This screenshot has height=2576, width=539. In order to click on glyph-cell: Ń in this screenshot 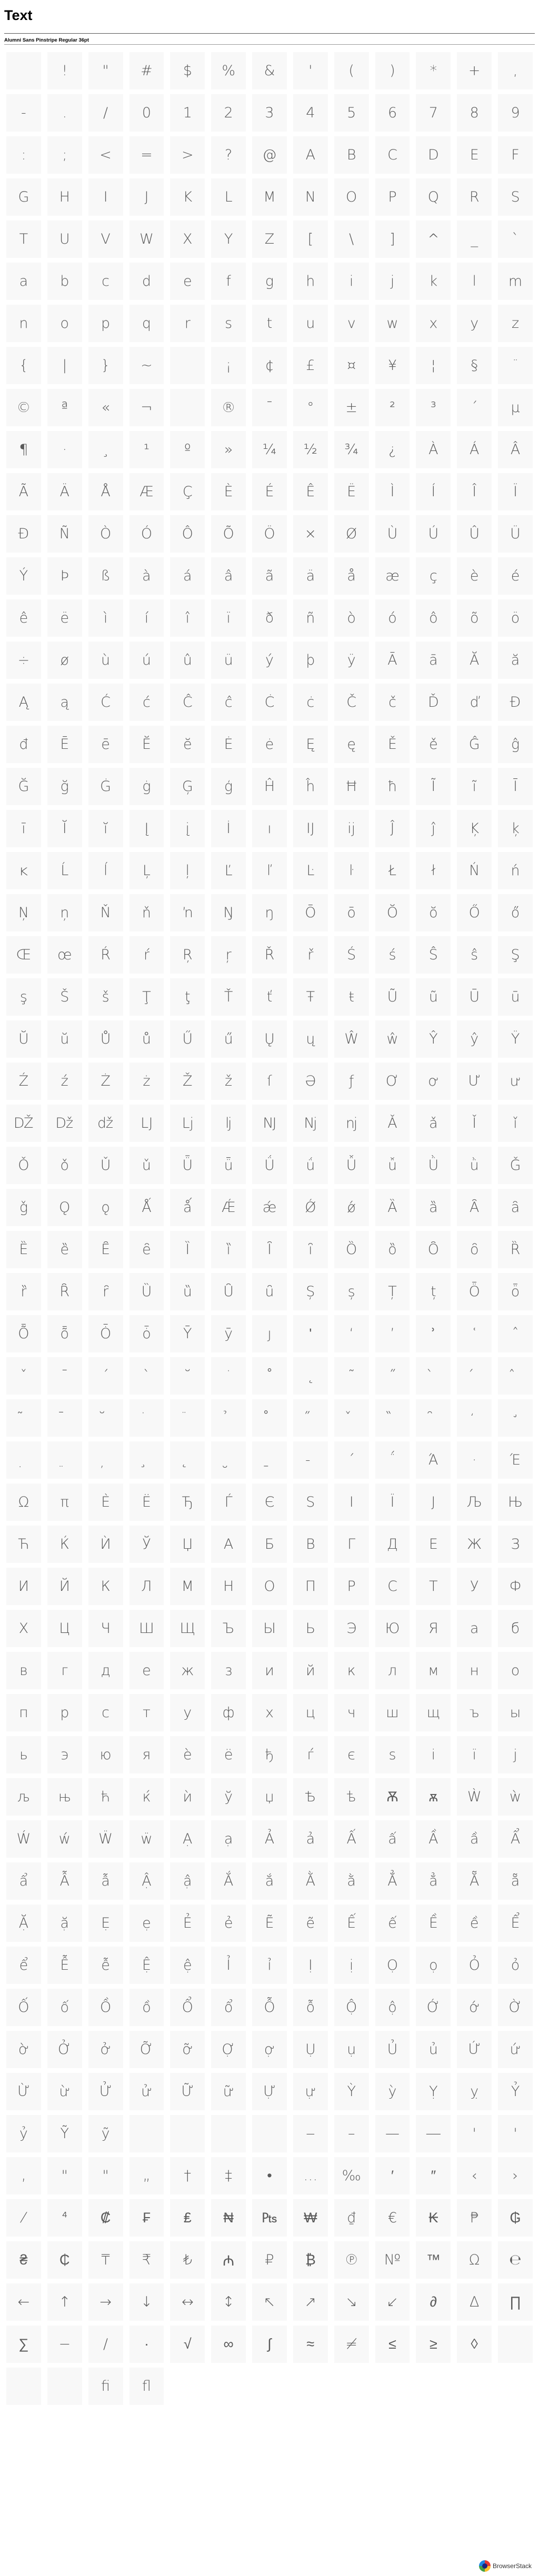, I will do `click(474, 870)`.